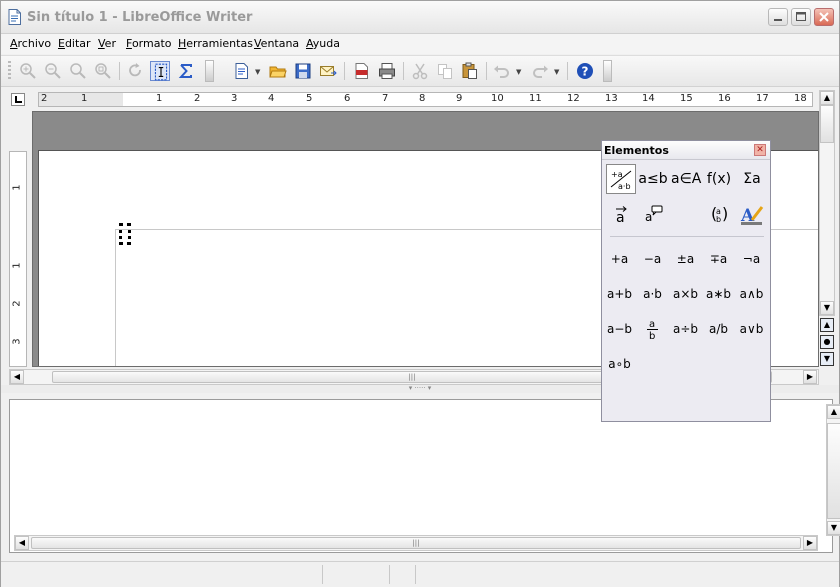 Image resolution: width=840 pixels, height=587 pixels. Describe the element at coordinates (107, 43) in the screenshot. I see `menu-ver: Ver` at that location.